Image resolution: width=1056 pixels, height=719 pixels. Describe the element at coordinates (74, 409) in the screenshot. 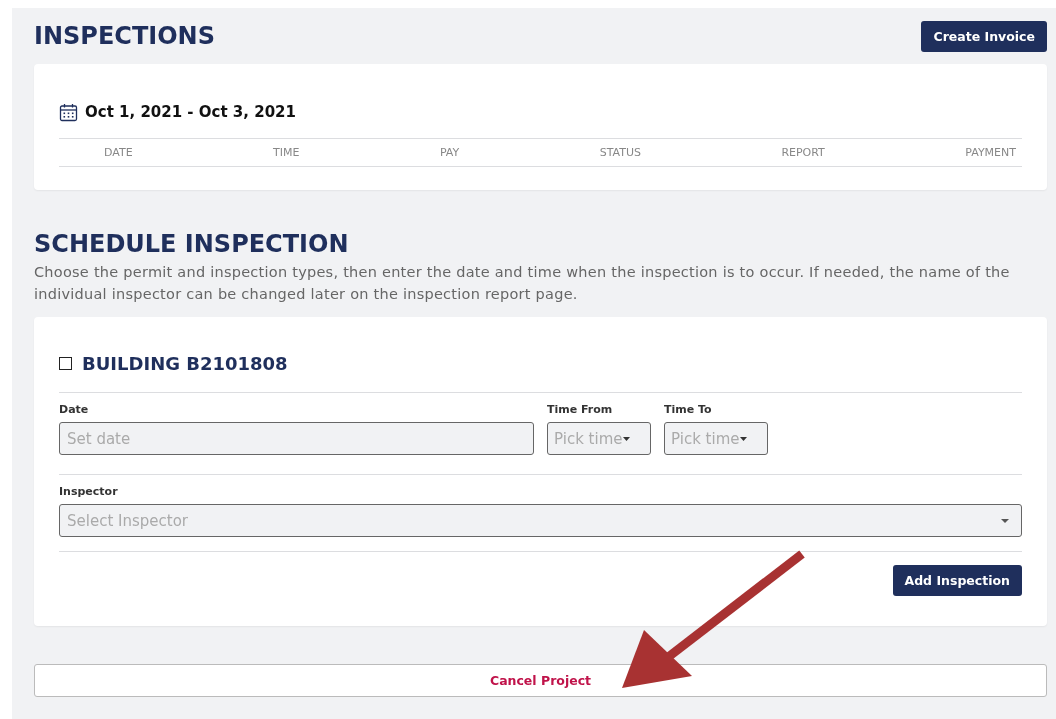

I see `field-label: Date` at that location.